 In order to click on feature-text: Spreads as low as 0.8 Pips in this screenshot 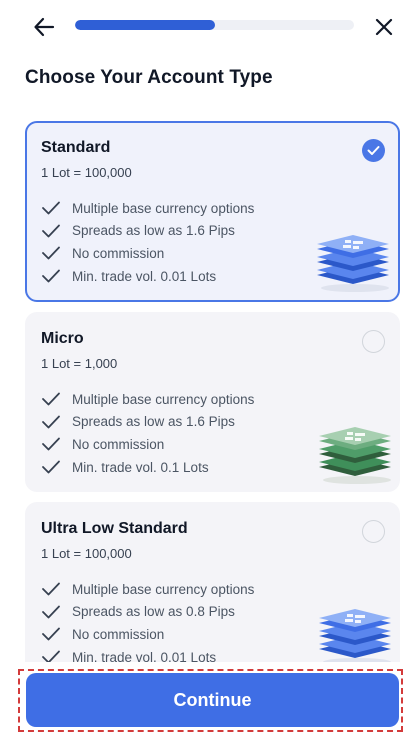, I will do `click(153, 612)`.